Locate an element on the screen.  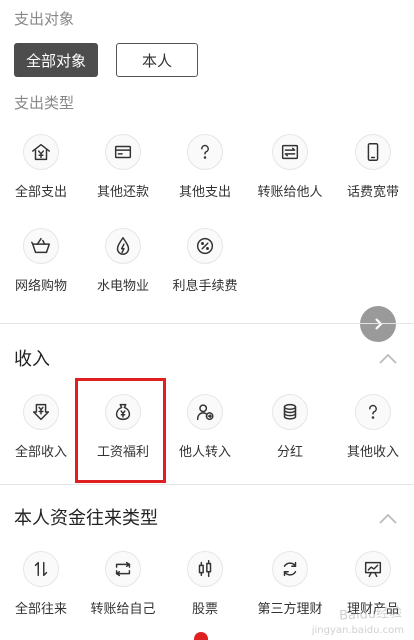
percent-icon is located at coordinates (205, 246).